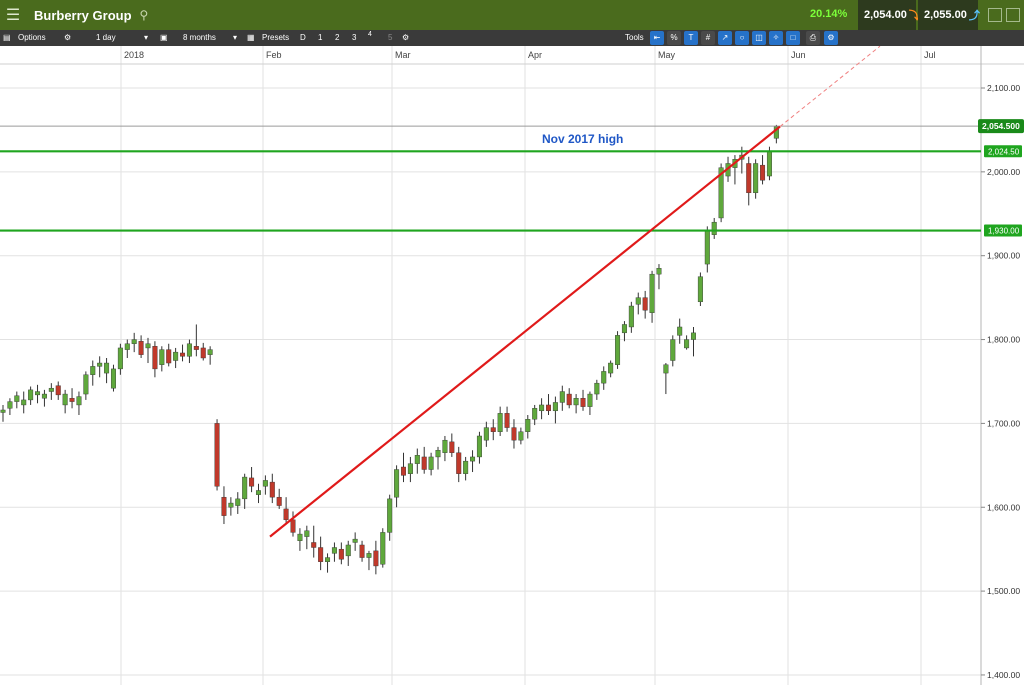 Image resolution: width=1024 pixels, height=685 pixels. What do you see at coordinates (889, 15) in the screenshot?
I see `sell-price-button: 2,054.00 ⤵` at bounding box center [889, 15].